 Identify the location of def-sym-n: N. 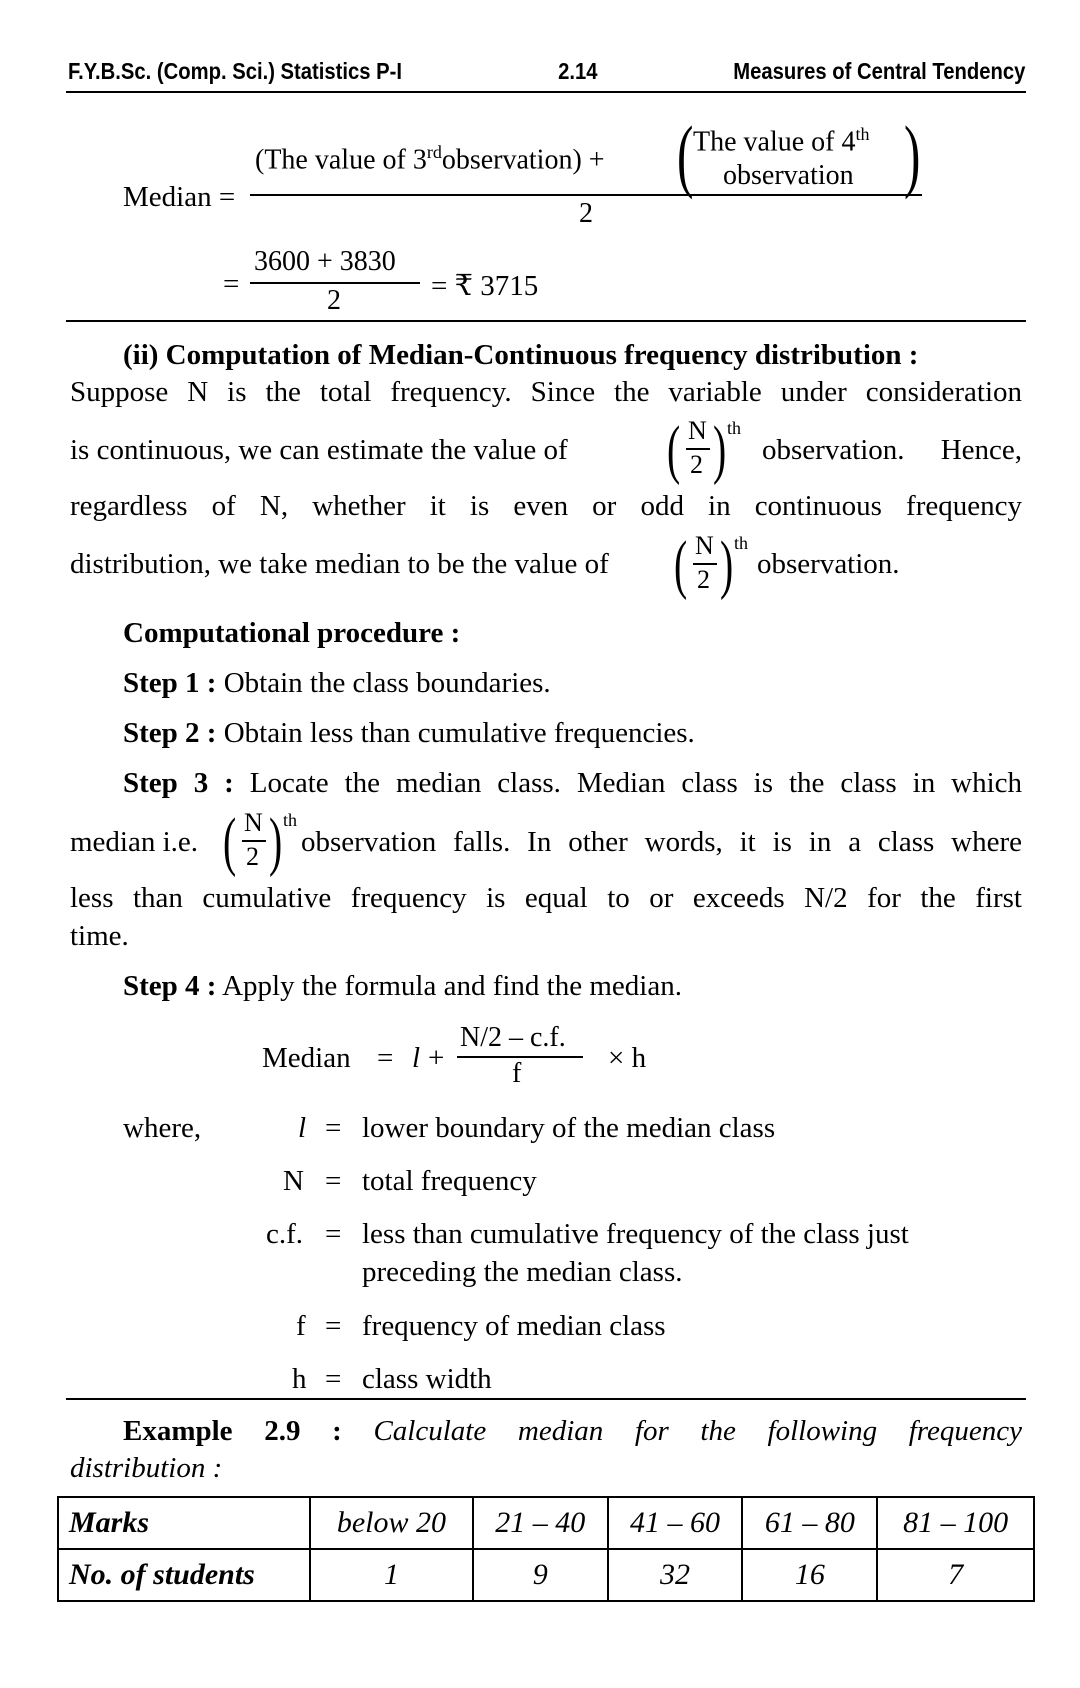
(293, 1181).